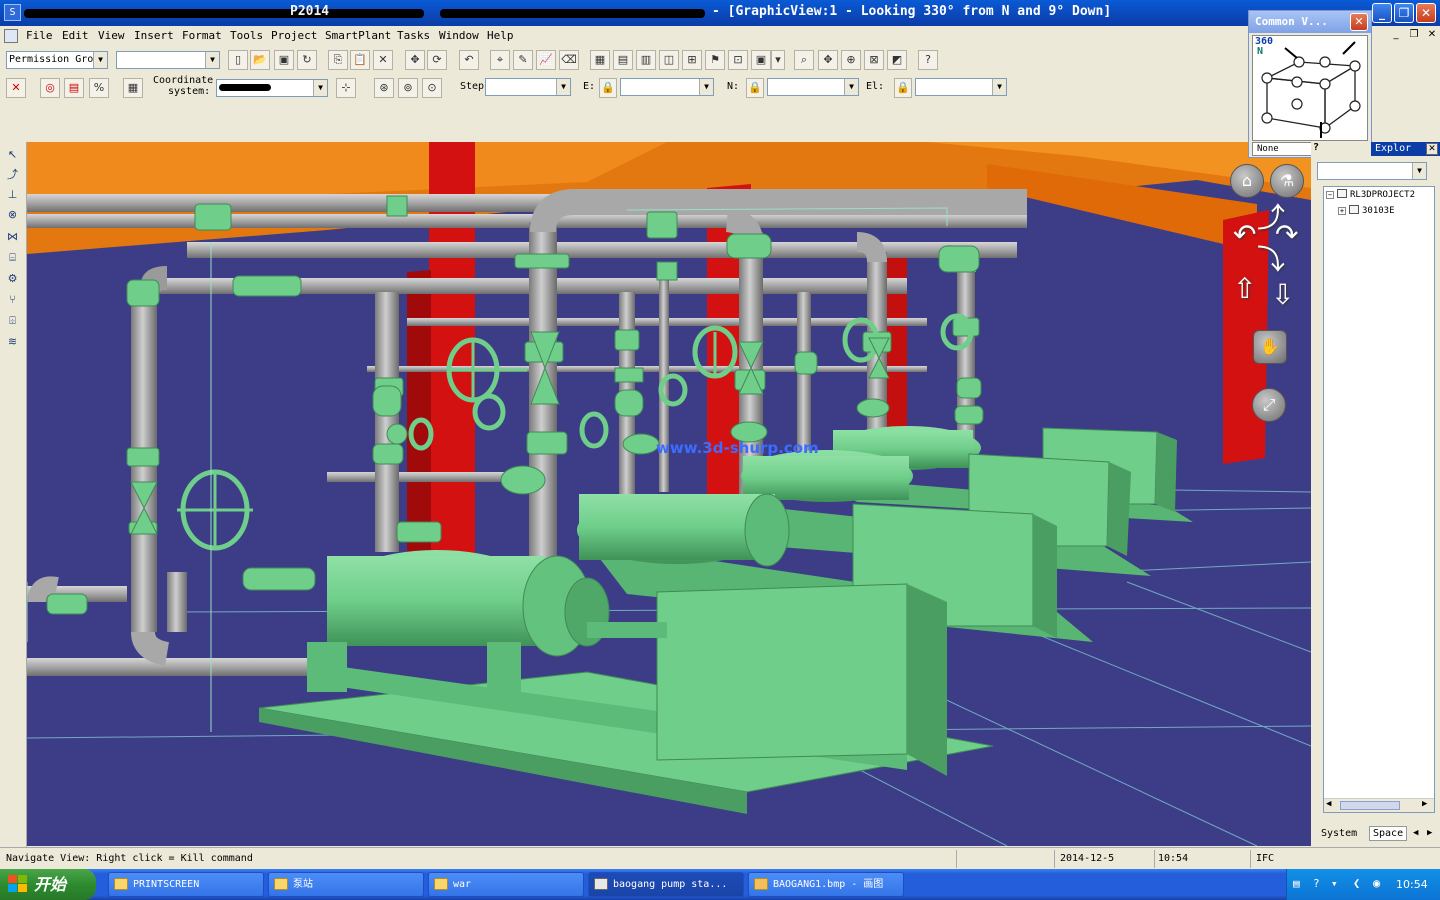  What do you see at coordinates (360, 60) in the screenshot?
I see `paste-icon: 📋` at bounding box center [360, 60].